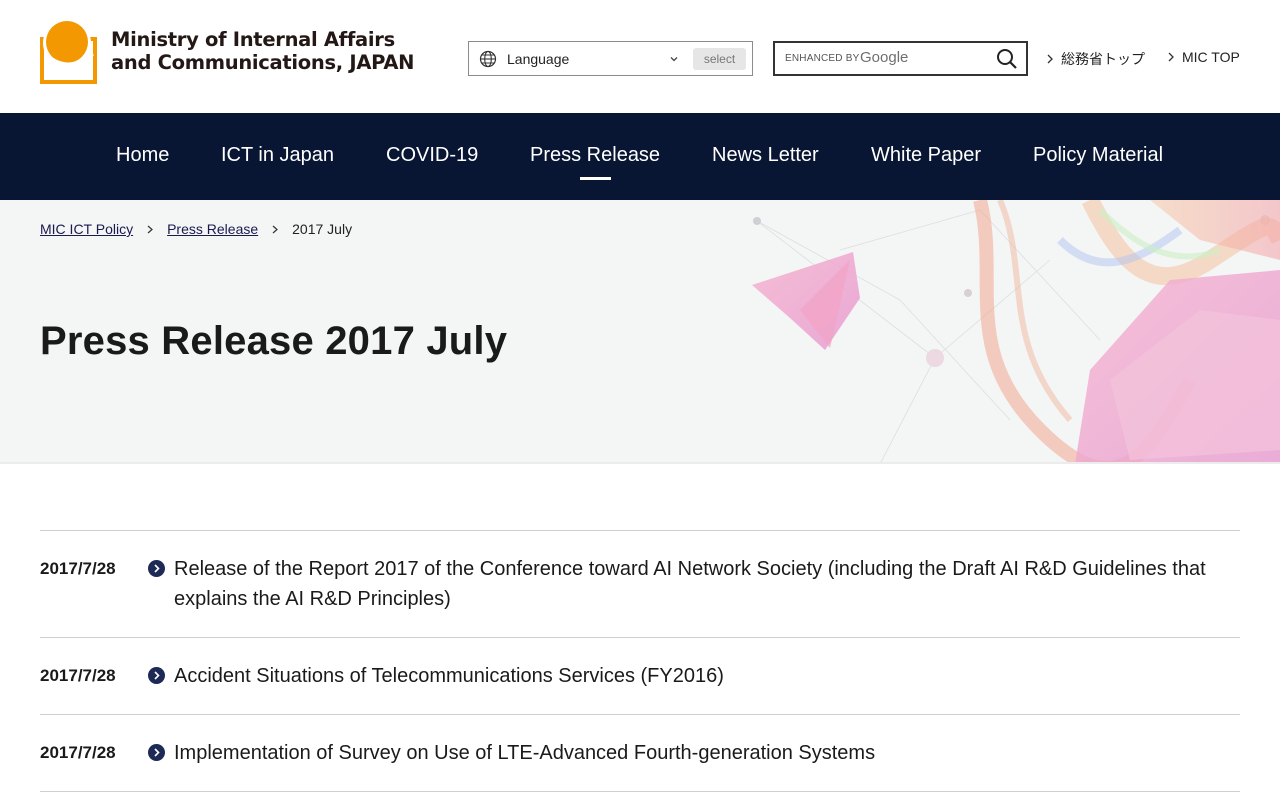 This screenshot has height=800, width=1280. I want to click on link-mic-top-jp: 総務省トップ, so click(1095, 59).